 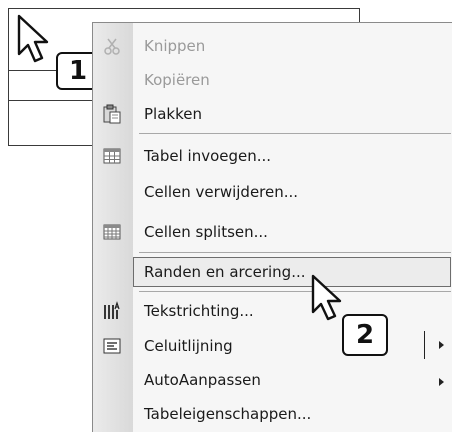 What do you see at coordinates (272, 114) in the screenshot?
I see `menu-item-paste: Plakken` at bounding box center [272, 114].